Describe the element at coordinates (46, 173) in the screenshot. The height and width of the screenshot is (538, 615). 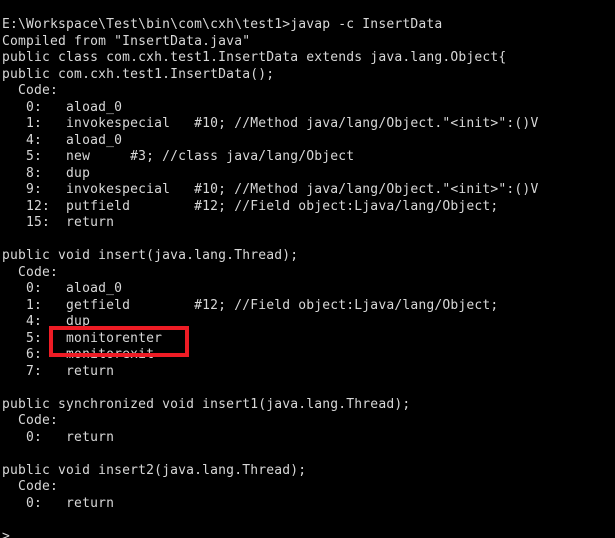
I see `console-line: 8: dup` at that location.